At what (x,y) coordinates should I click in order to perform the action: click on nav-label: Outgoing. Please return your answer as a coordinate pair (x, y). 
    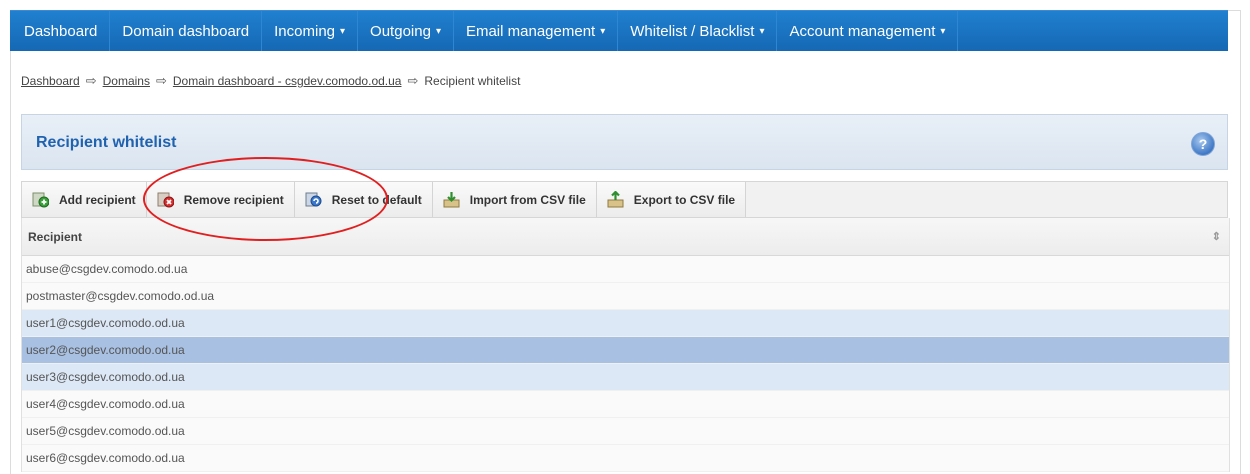
    Looking at the image, I should click on (400, 31).